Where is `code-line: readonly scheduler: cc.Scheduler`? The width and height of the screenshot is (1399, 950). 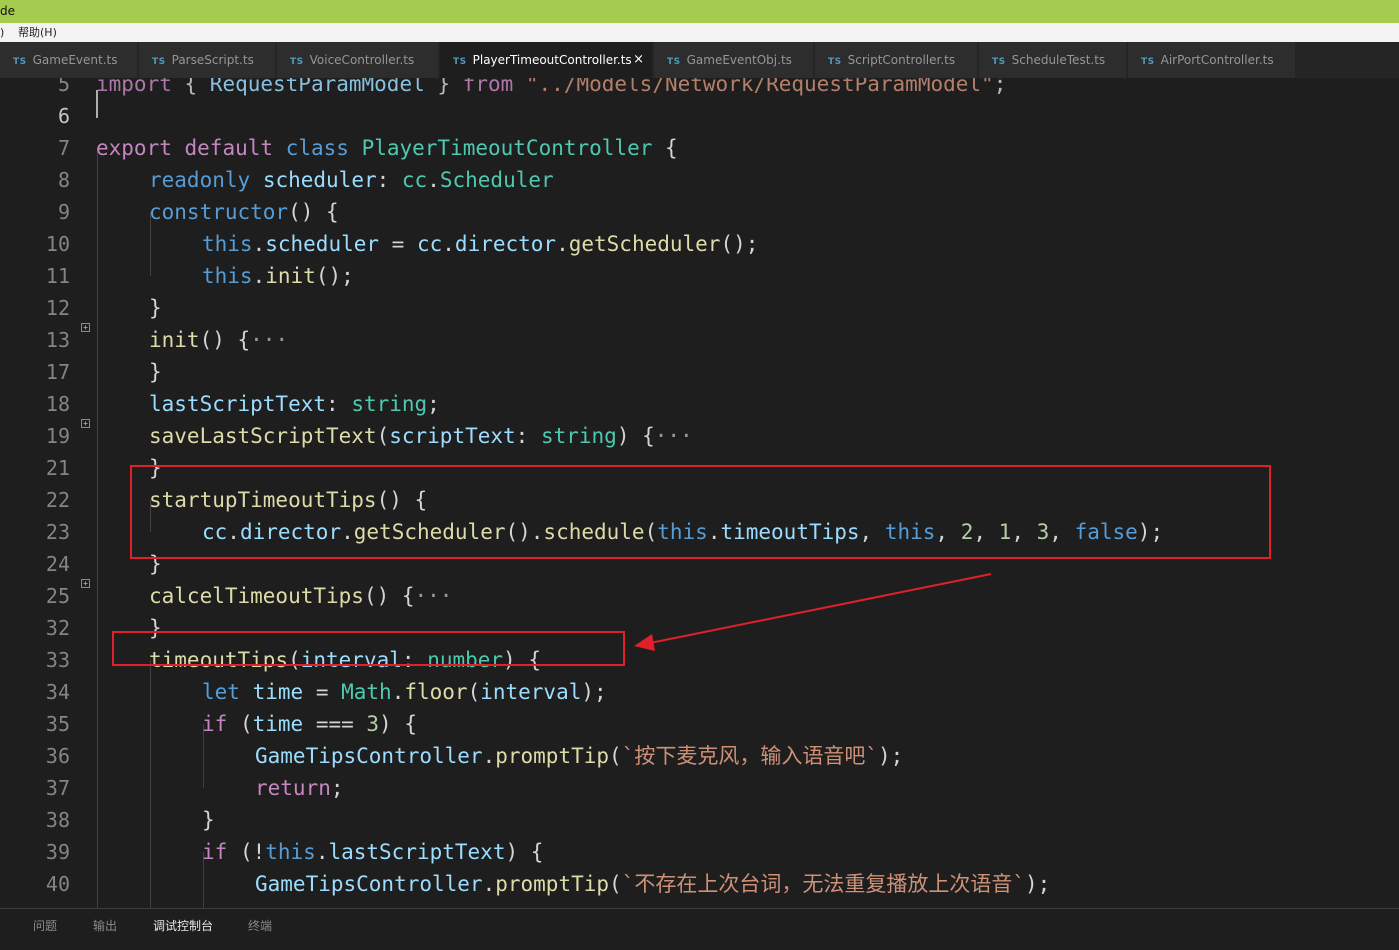
code-line: readonly scheduler: cc.Scheduler is located at coordinates (351, 180).